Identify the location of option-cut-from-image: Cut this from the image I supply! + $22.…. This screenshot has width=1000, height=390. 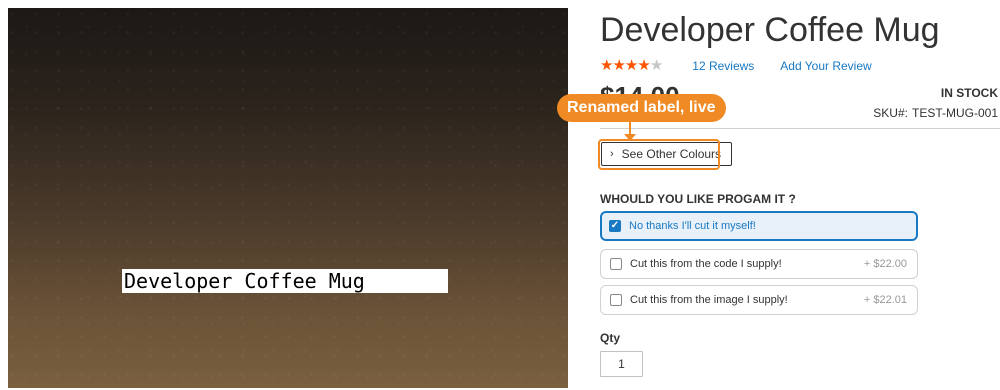
(759, 300).